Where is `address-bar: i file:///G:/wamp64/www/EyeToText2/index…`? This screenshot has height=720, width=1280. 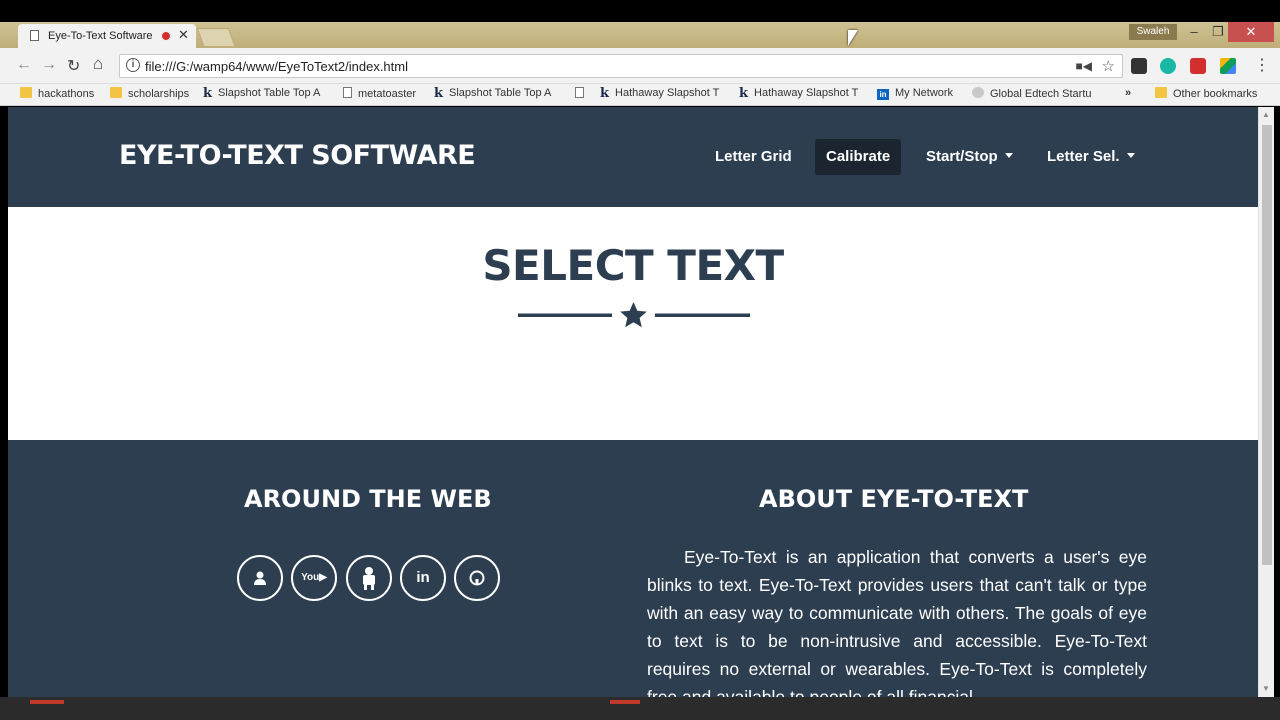 address-bar: i file:///G:/wamp64/www/EyeToText2/index… is located at coordinates (621, 66).